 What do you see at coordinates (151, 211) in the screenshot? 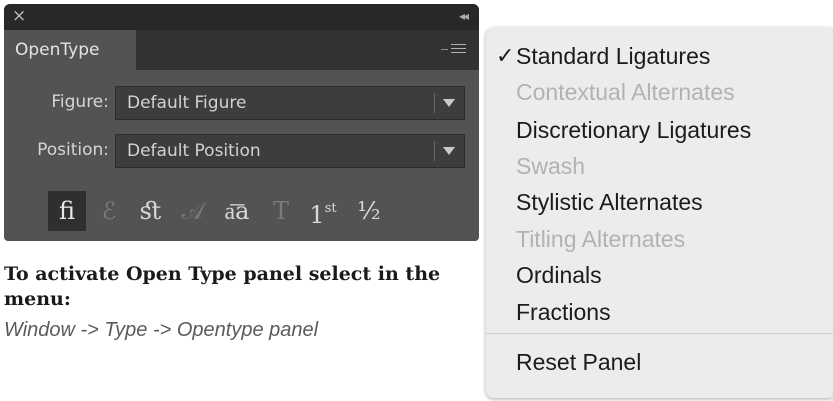
I see `discretionary-ligatures-button: ﬆ` at bounding box center [151, 211].